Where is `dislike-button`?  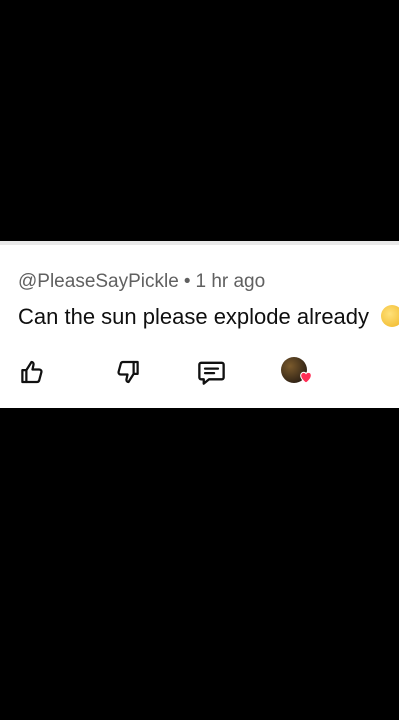
dislike-button is located at coordinates (127, 372).